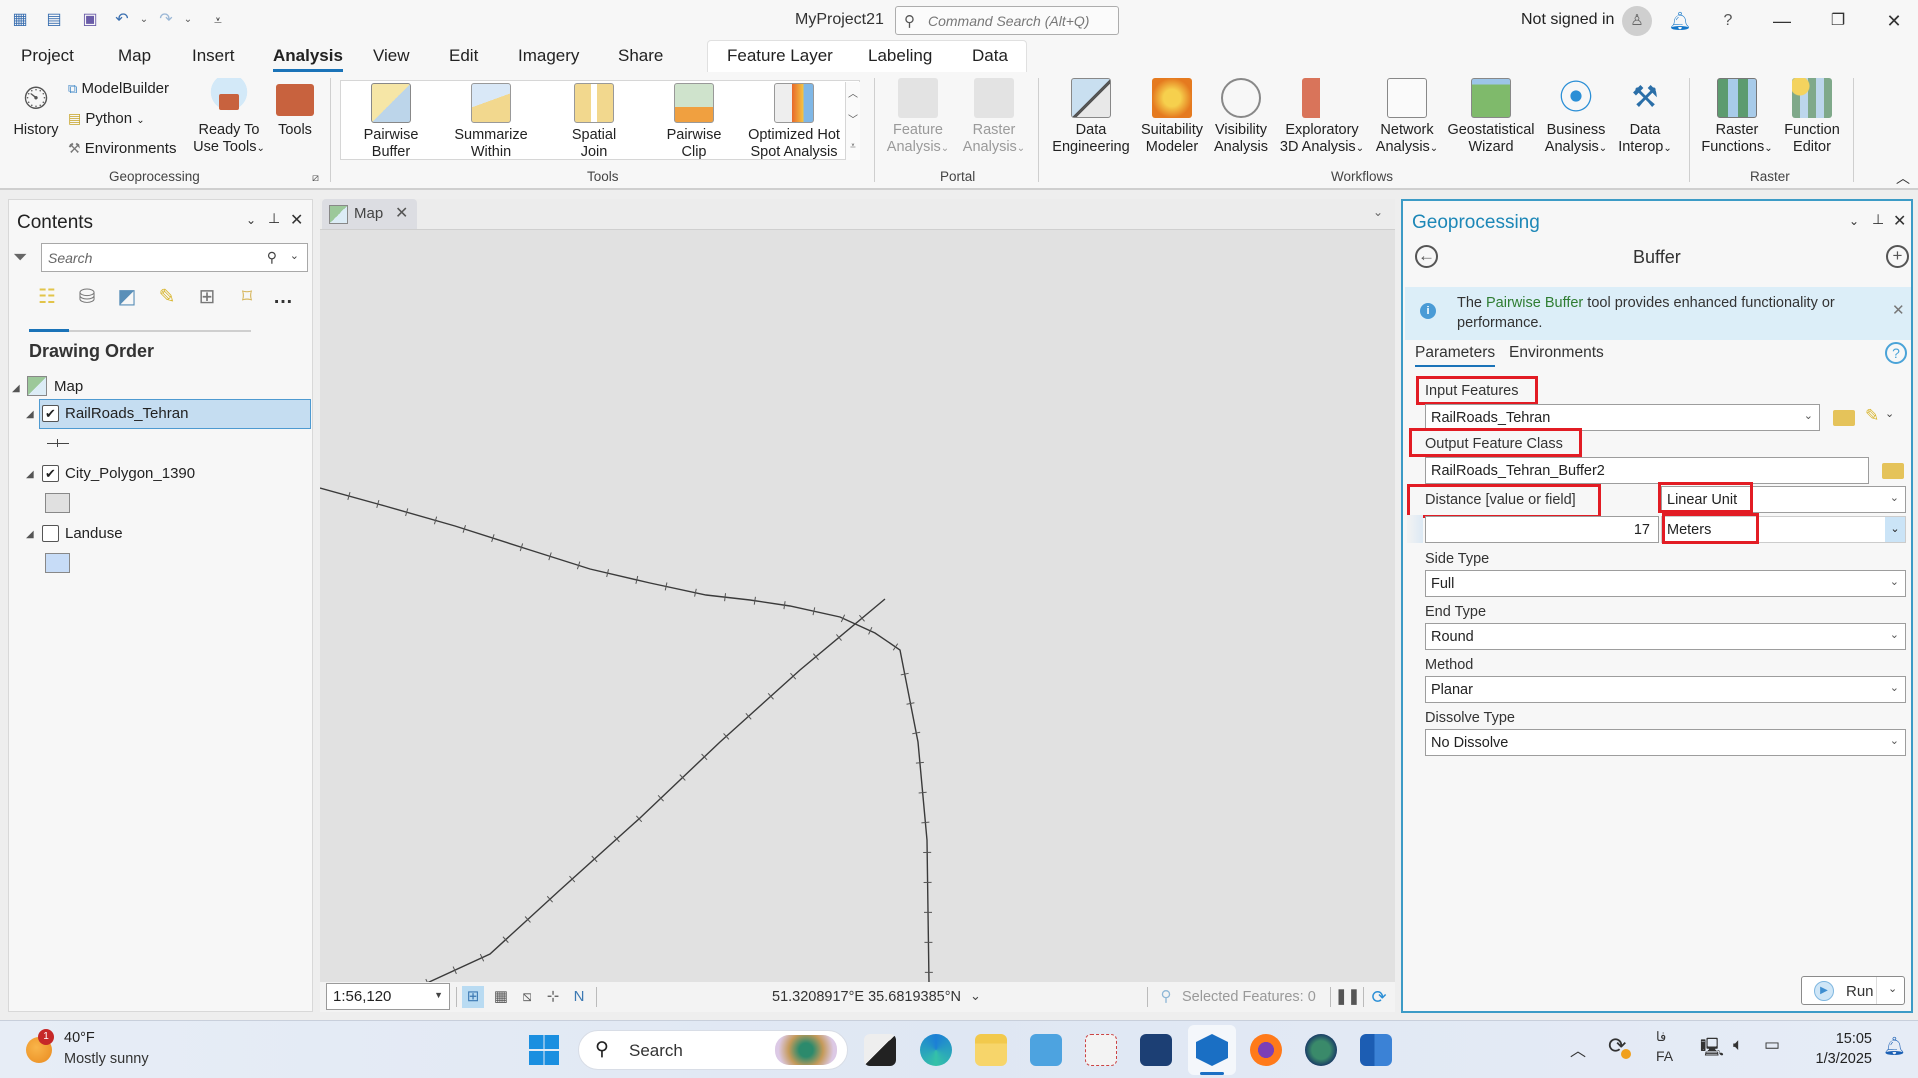  Describe the element at coordinates (1772, 1045) in the screenshot. I see `battery-icon: ▭` at that location.